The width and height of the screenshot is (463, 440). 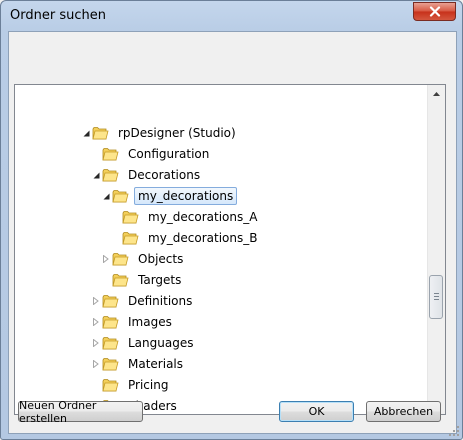 What do you see at coordinates (161, 343) in the screenshot?
I see `tree-node-label: Languages` at bounding box center [161, 343].